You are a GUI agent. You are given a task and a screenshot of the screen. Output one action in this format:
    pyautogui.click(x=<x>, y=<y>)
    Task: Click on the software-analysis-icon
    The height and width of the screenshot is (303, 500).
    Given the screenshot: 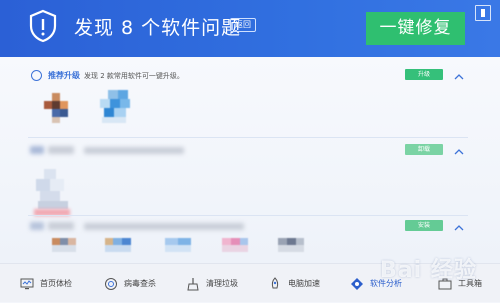 What is the action you would take?
    pyautogui.click(x=357, y=283)
    